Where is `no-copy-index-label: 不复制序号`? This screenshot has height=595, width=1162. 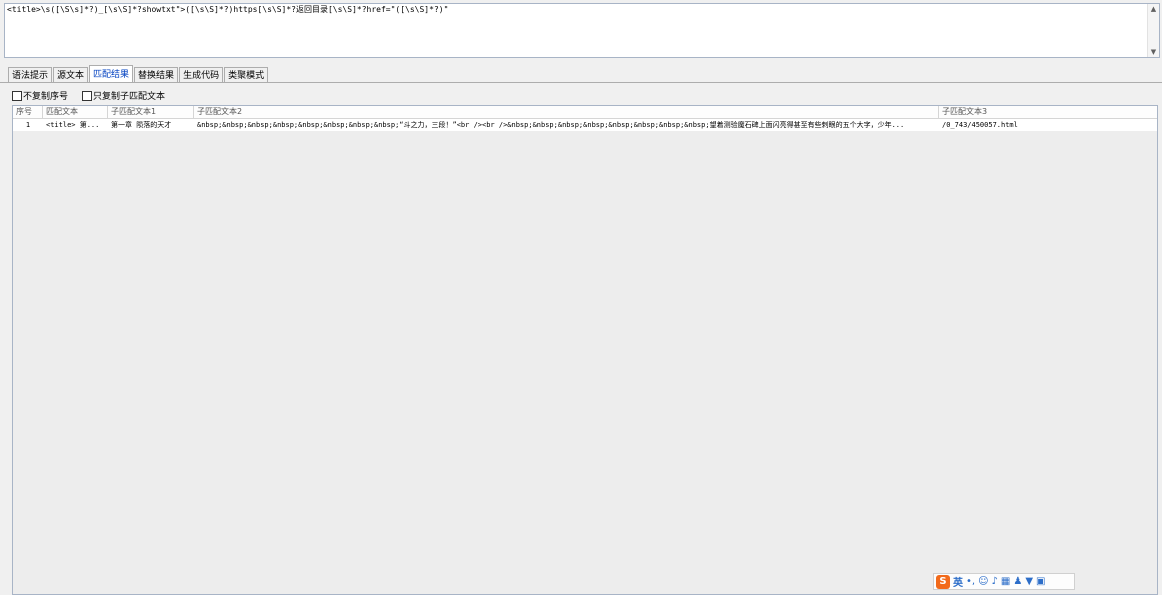 no-copy-index-label: 不复制序号 is located at coordinates (46, 97).